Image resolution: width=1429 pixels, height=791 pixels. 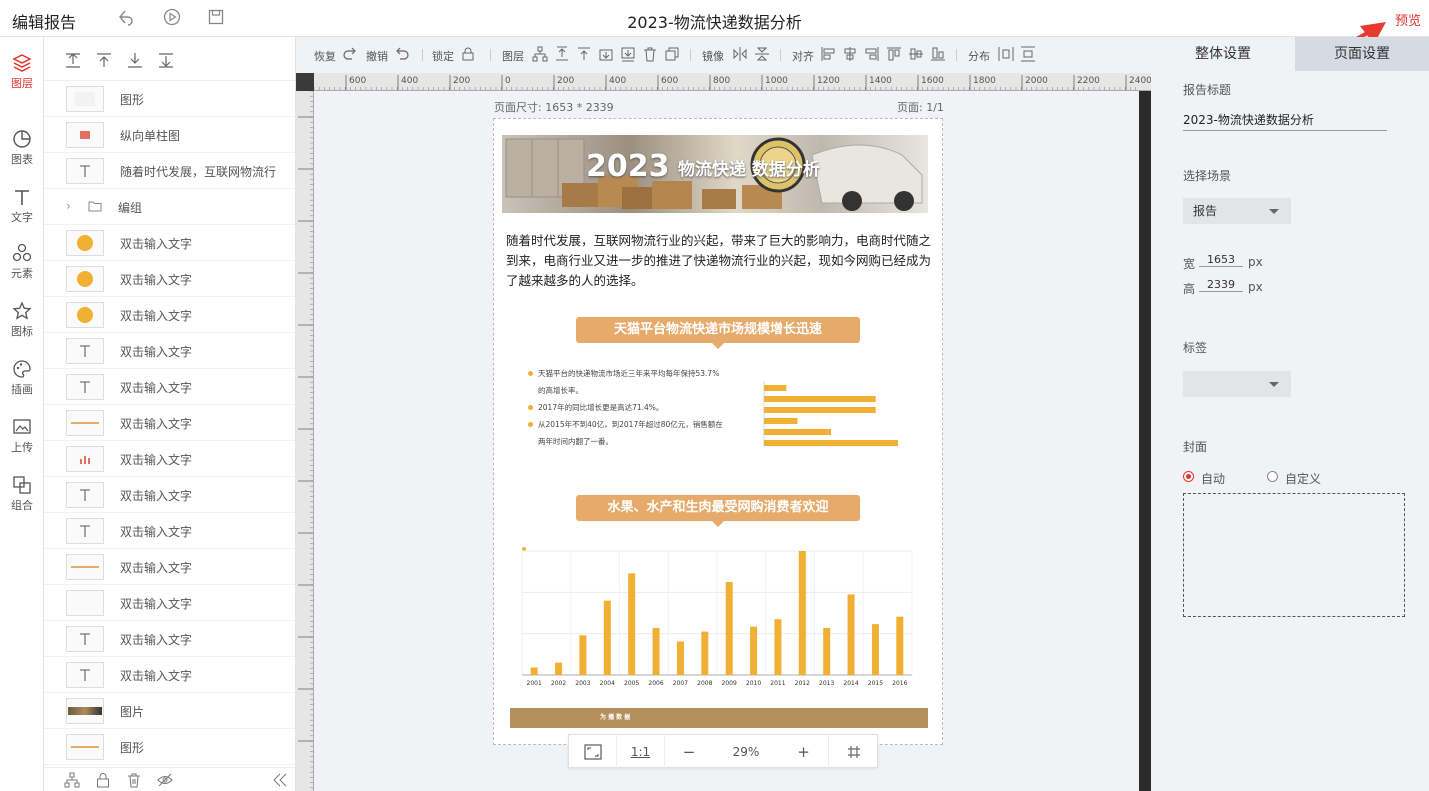 I want to click on align-middle-icon, so click(x=916, y=54).